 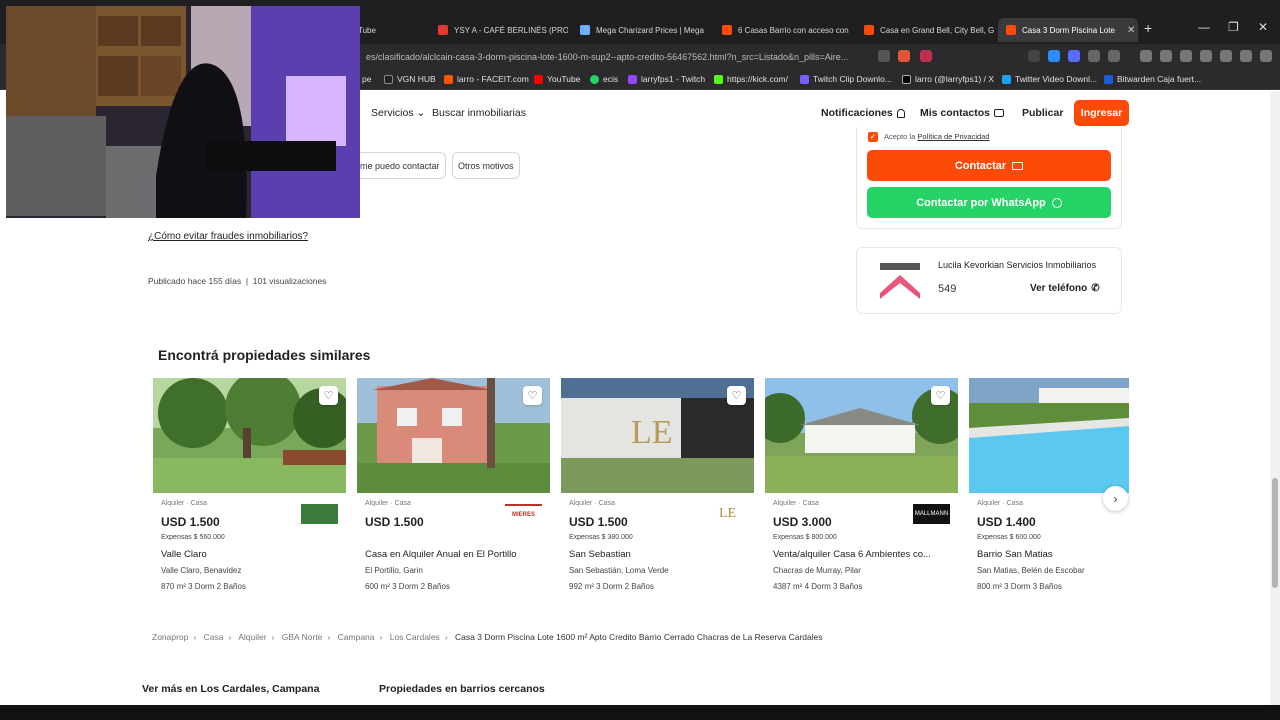 What do you see at coordinates (594, 79) in the screenshot?
I see `whatsapp-icon` at bounding box center [594, 79].